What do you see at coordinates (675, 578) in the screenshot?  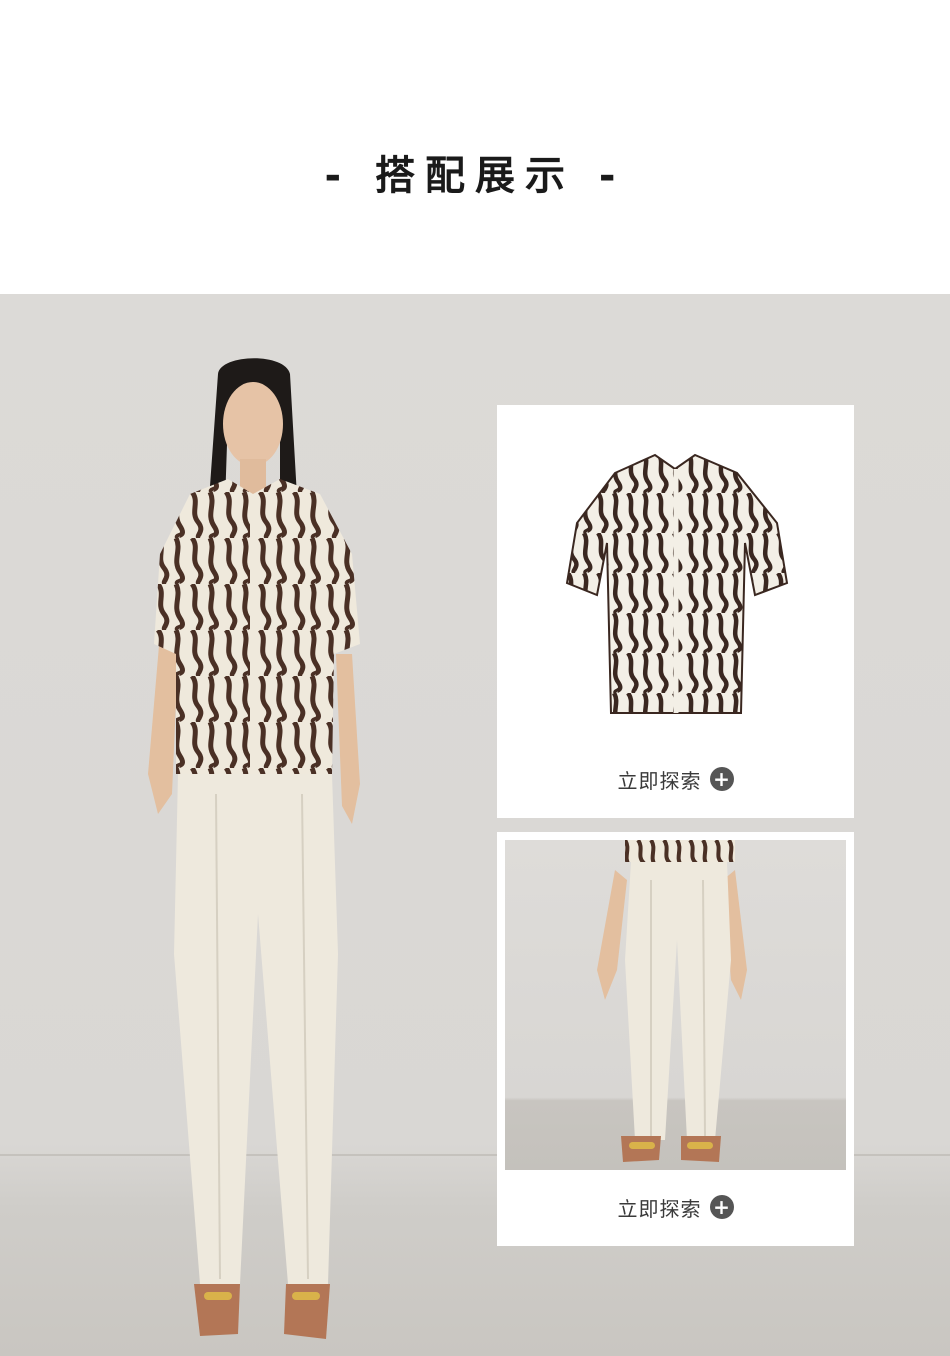 I see `shirt-product-image` at bounding box center [675, 578].